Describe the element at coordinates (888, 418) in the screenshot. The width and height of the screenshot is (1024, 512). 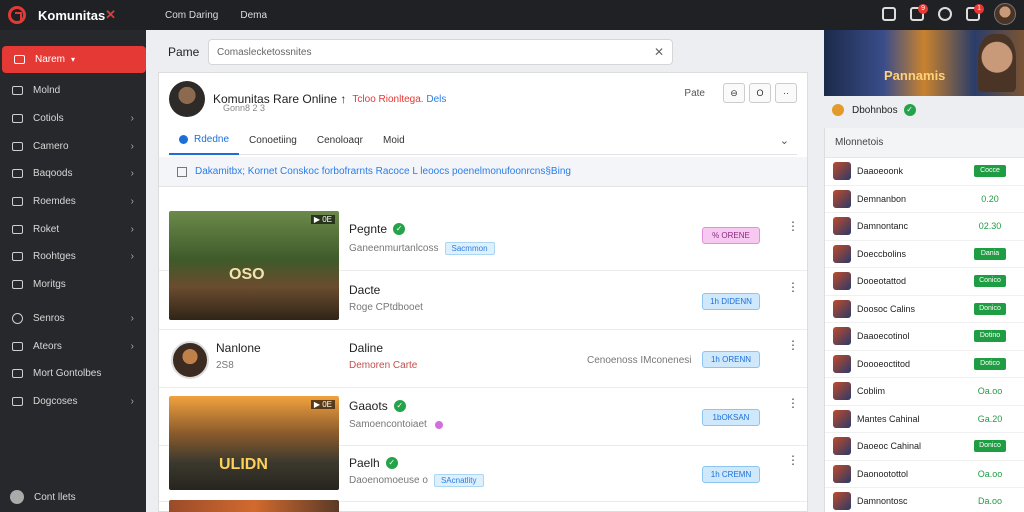
I see `member-name: Mantes Cahinal` at that location.